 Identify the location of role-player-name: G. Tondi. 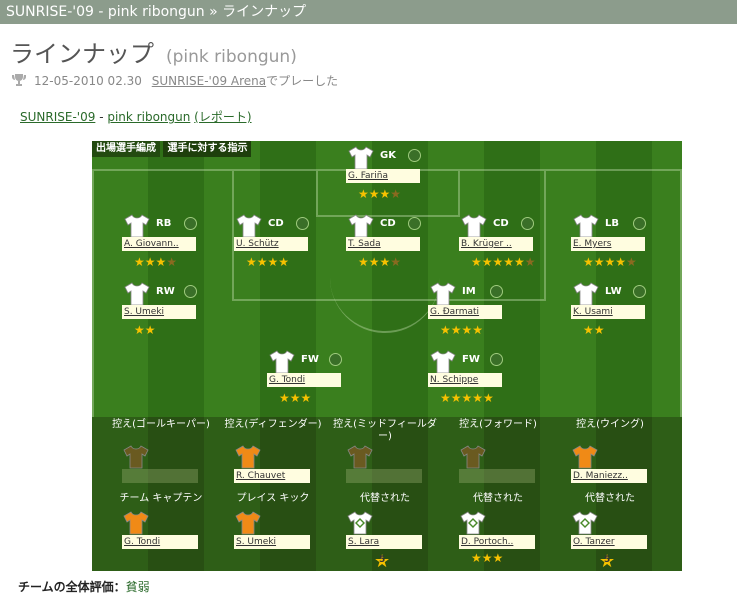
(160, 542).